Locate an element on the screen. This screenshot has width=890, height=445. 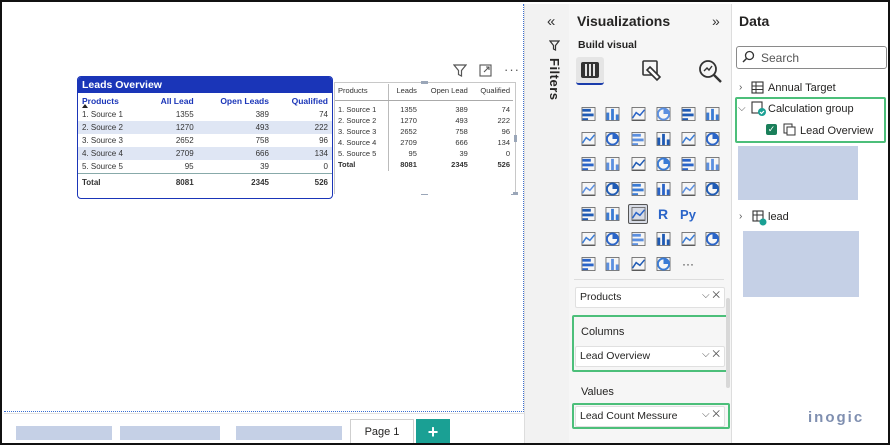
collapse-filters-icon: « is located at coordinates (551, 21).